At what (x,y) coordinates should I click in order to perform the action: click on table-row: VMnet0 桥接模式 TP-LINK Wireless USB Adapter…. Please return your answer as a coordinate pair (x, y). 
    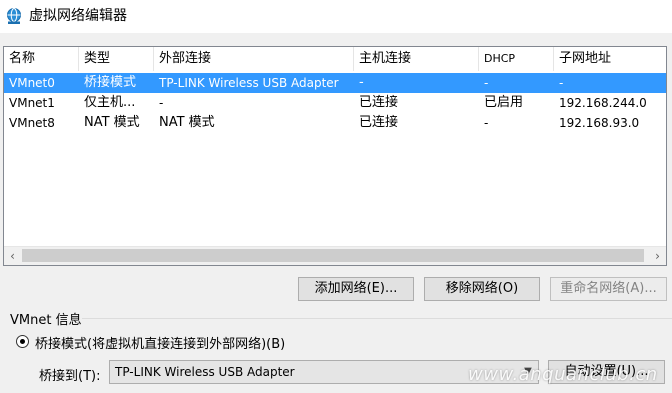
    Looking at the image, I should click on (335, 83).